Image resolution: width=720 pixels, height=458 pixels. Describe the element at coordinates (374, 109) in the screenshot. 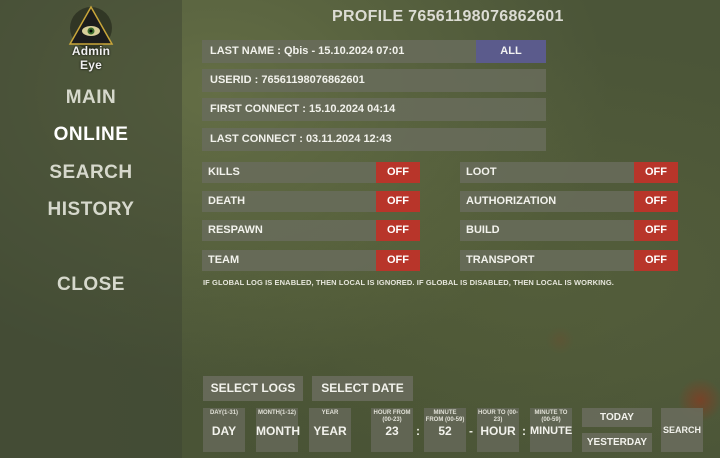

I see `first-connect-row: FIRST CONNECT : 15.10.2024 04:14` at that location.